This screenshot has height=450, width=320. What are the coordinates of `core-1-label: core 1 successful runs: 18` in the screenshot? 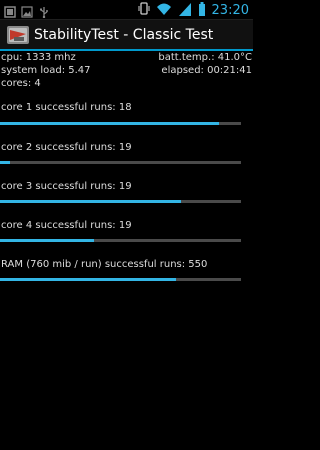 It's located at (66, 107).